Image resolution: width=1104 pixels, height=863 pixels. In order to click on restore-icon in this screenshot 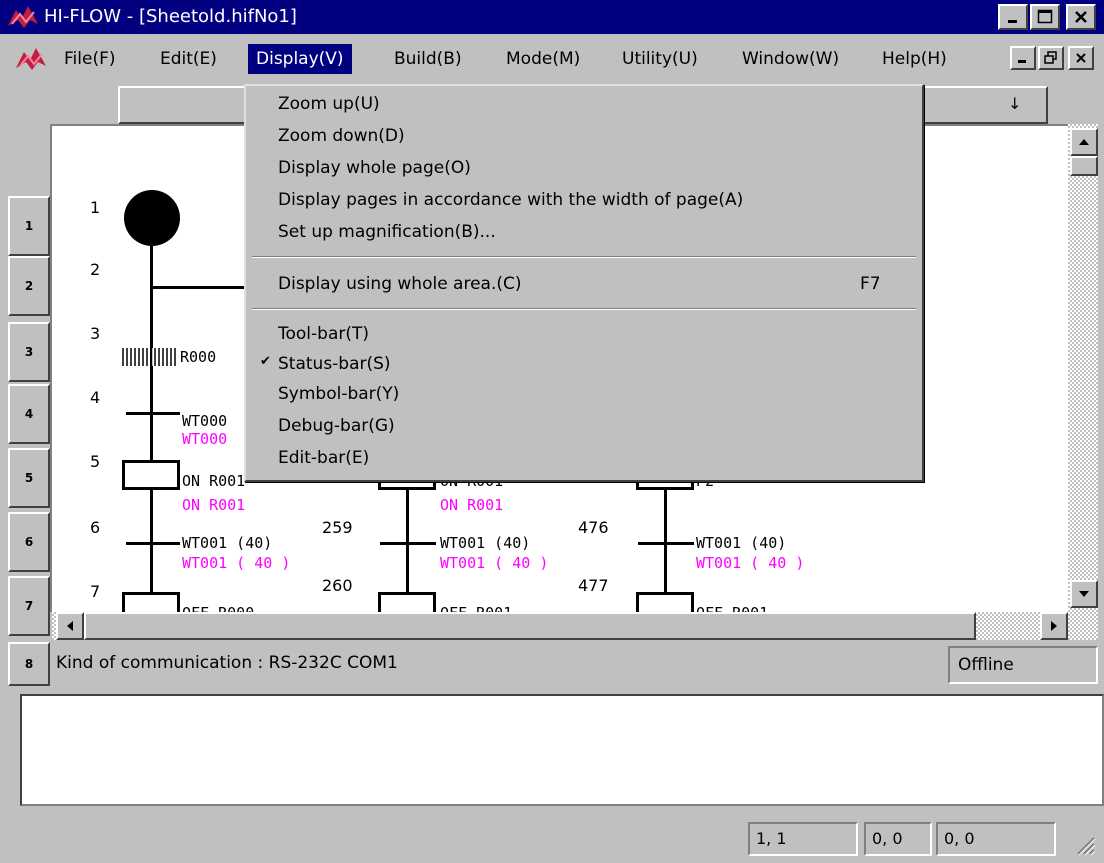, I will do `click(1050, 57)`.